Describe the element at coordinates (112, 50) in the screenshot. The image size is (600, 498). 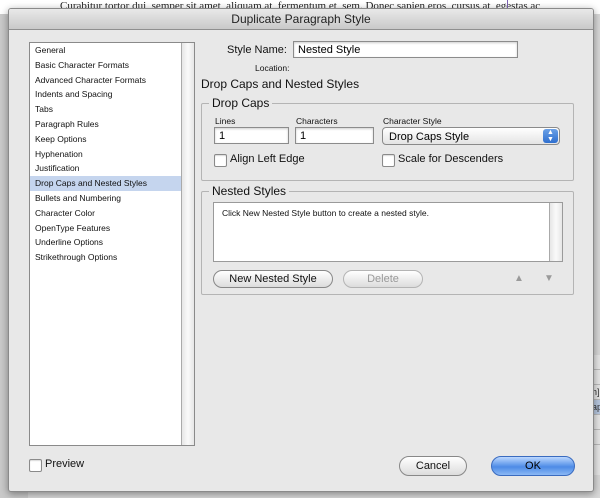
I see `category-item: General` at that location.